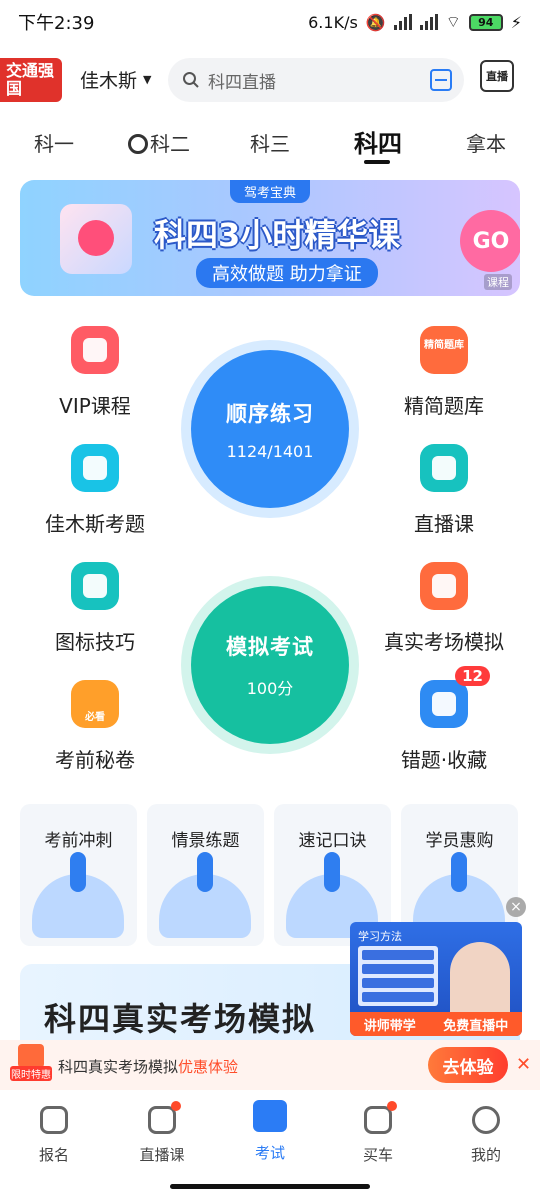  I want to click on subject-tabs: 科一 科二 科三 科四 拿本, so click(270, 144).